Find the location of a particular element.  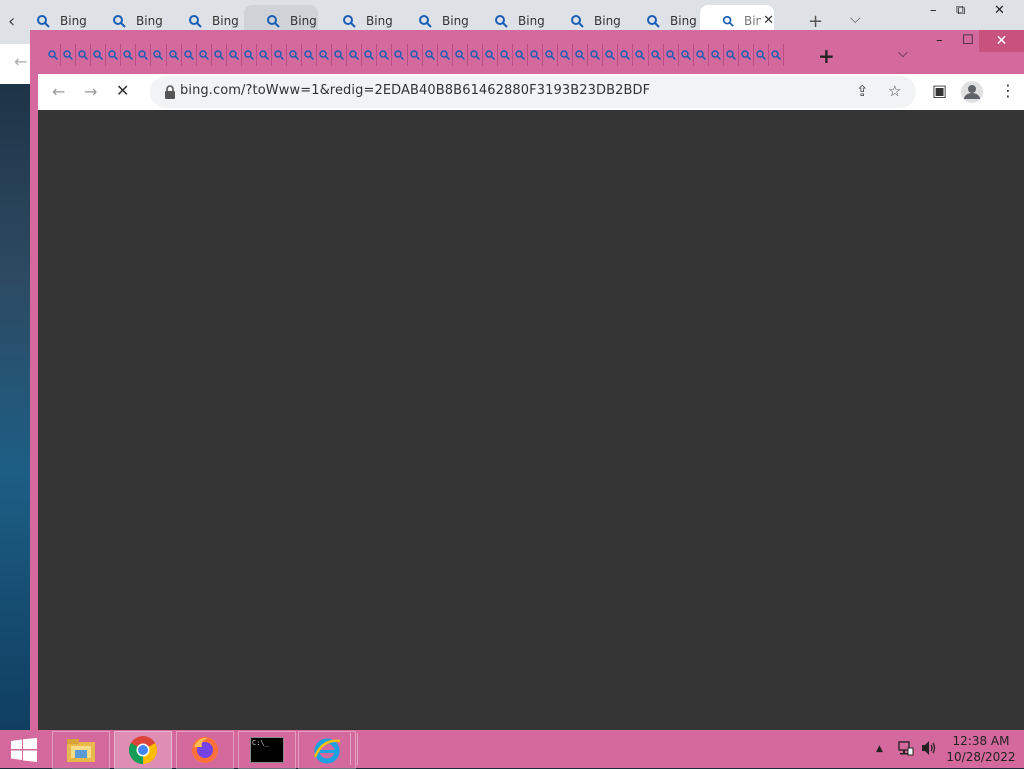

lock-icon is located at coordinates (170, 92).